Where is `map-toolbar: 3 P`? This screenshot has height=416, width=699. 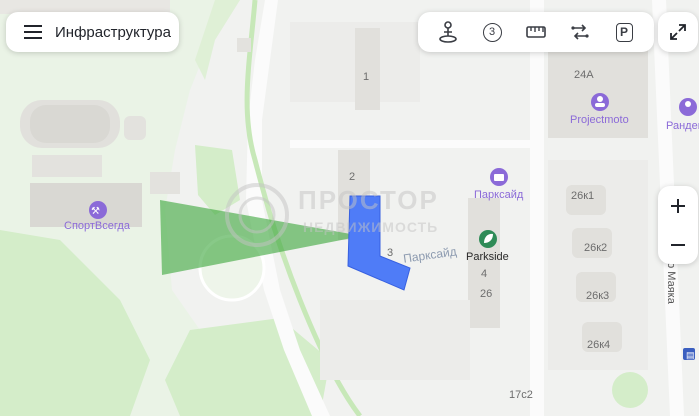
map-toolbar: 3 P is located at coordinates (536, 32).